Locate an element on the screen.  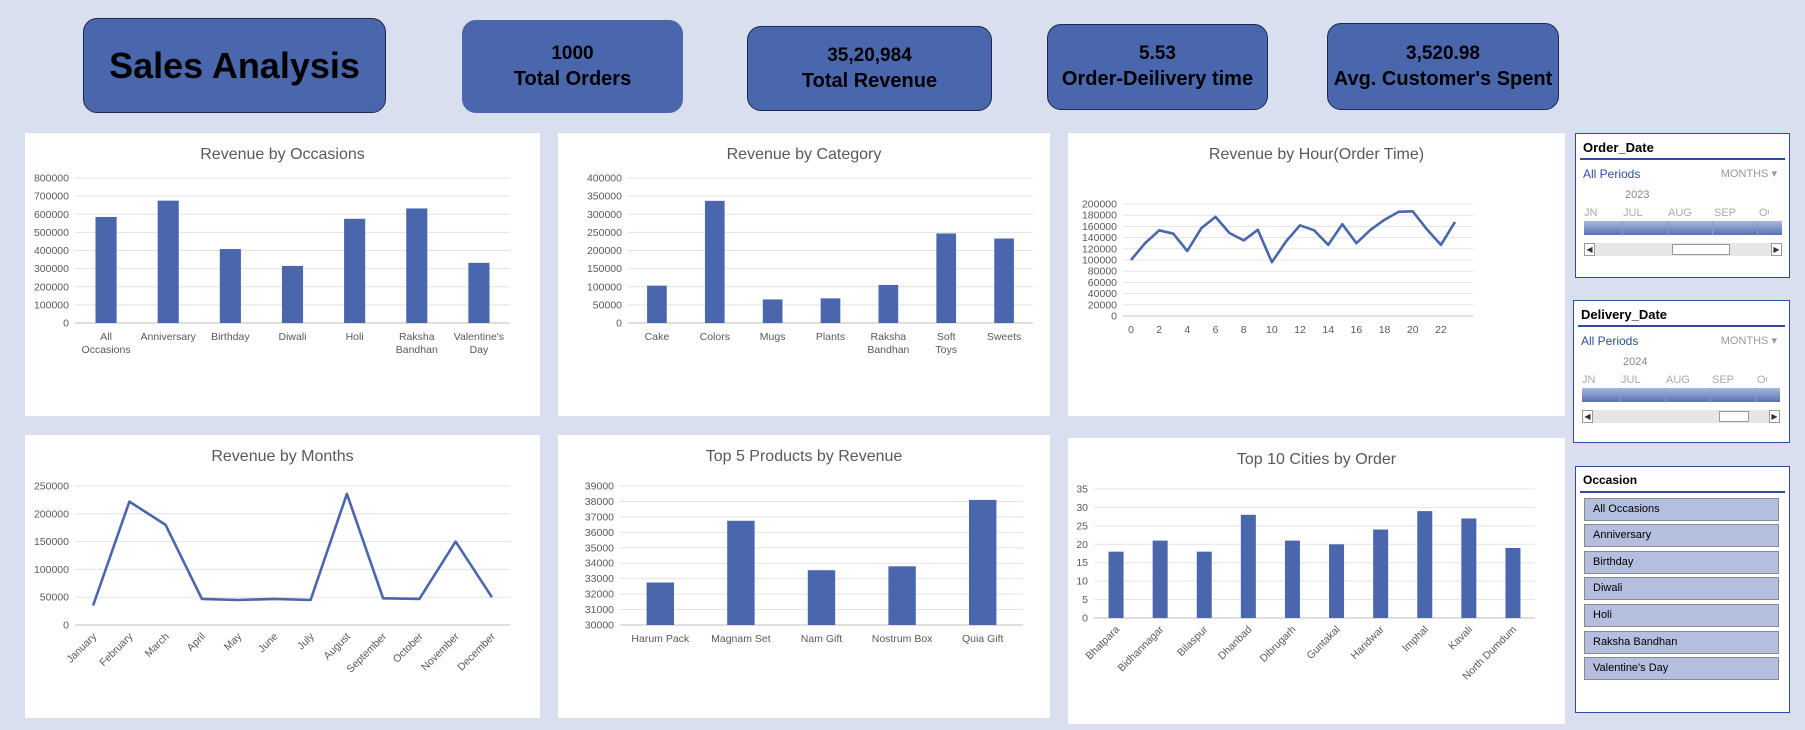
x-tick-label: Cake is located at coordinates (657, 337).